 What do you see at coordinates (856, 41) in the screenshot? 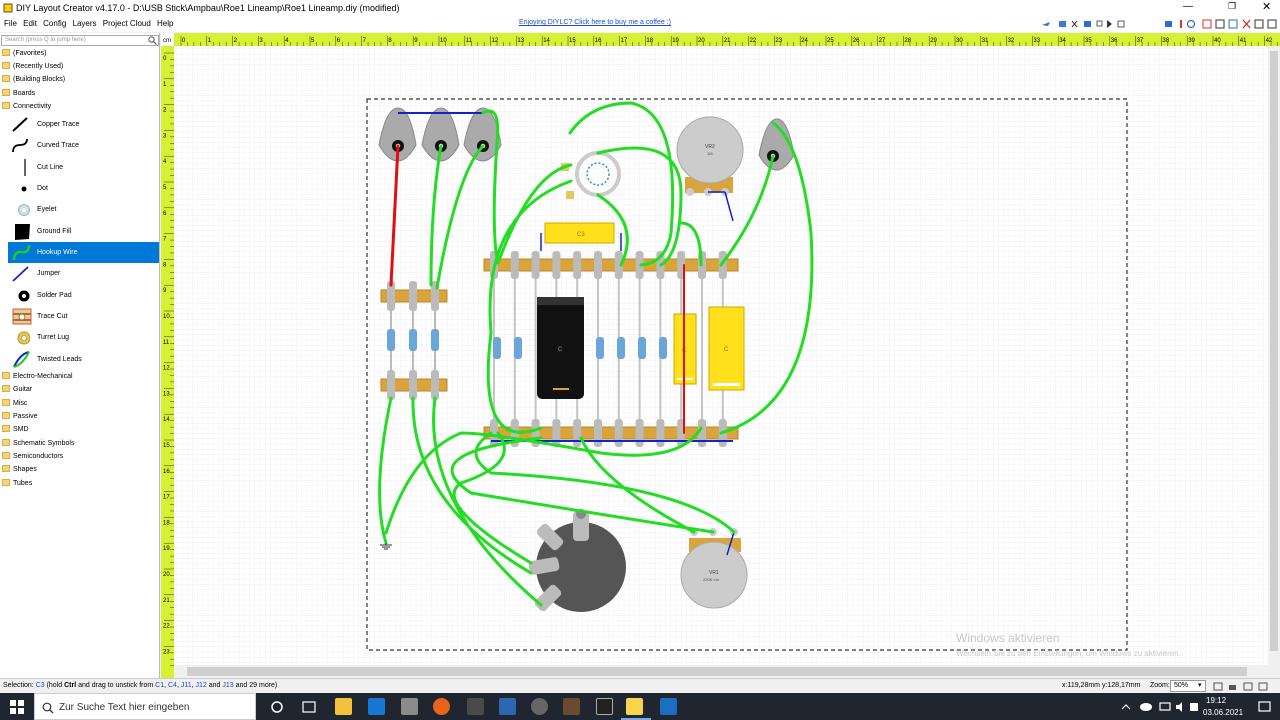
I see `ruler-label: 26` at bounding box center [856, 41].